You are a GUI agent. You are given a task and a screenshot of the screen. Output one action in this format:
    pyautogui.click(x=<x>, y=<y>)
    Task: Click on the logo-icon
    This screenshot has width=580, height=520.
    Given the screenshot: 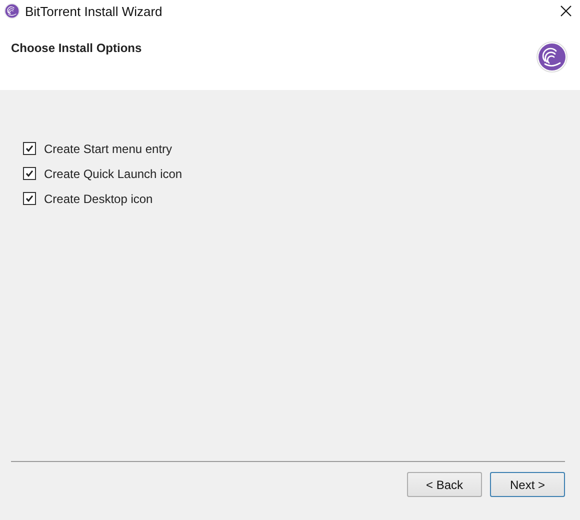 What is the action you would take?
    pyautogui.click(x=552, y=57)
    